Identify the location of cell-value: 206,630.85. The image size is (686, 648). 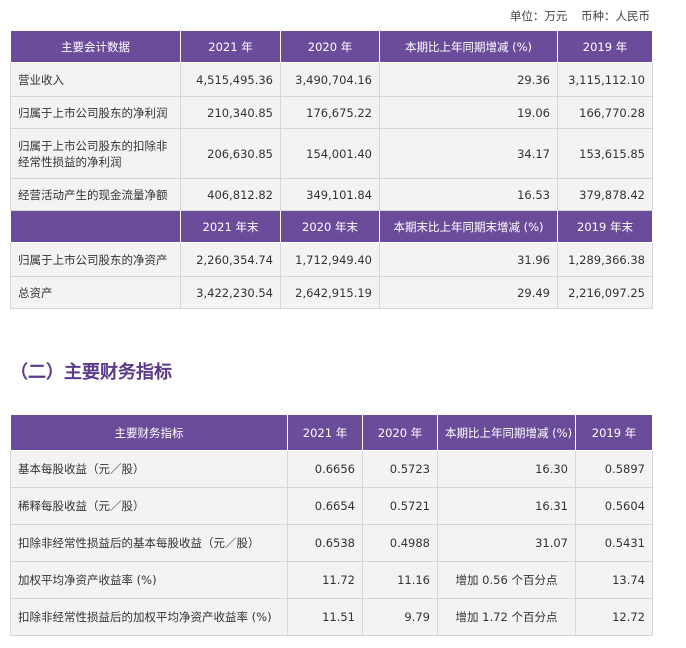
(230, 153).